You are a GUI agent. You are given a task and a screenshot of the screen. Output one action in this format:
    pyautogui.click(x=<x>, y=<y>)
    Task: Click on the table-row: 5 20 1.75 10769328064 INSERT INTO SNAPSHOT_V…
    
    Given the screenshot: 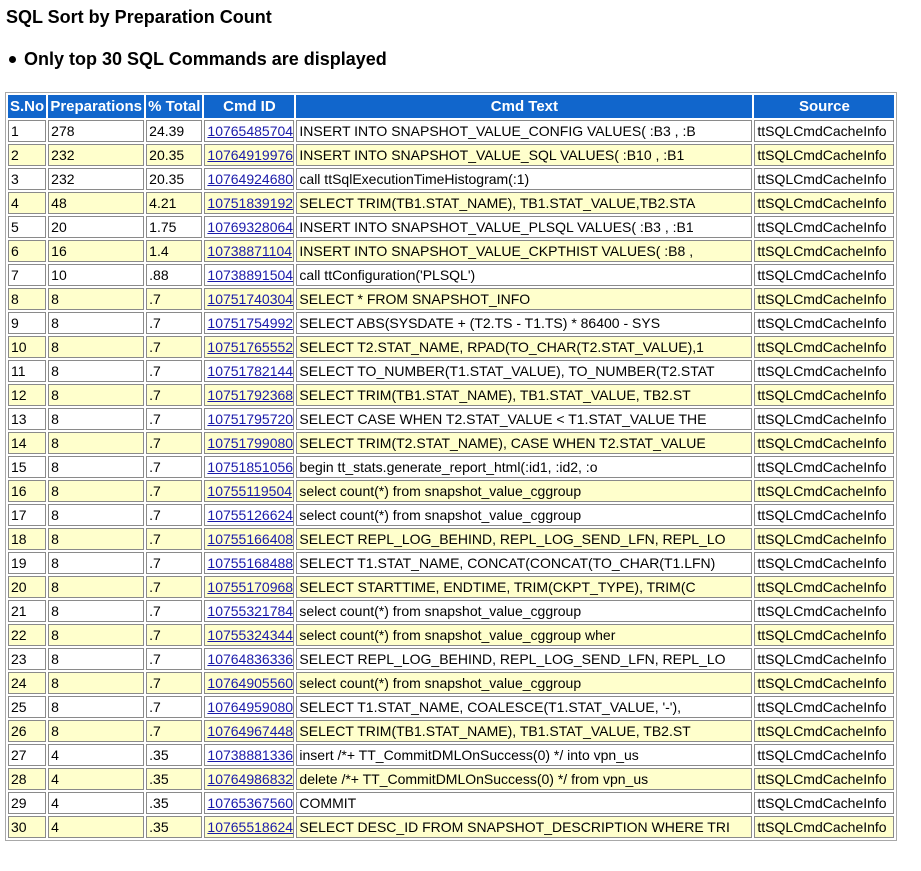 What is the action you would take?
    pyautogui.click(x=451, y=227)
    